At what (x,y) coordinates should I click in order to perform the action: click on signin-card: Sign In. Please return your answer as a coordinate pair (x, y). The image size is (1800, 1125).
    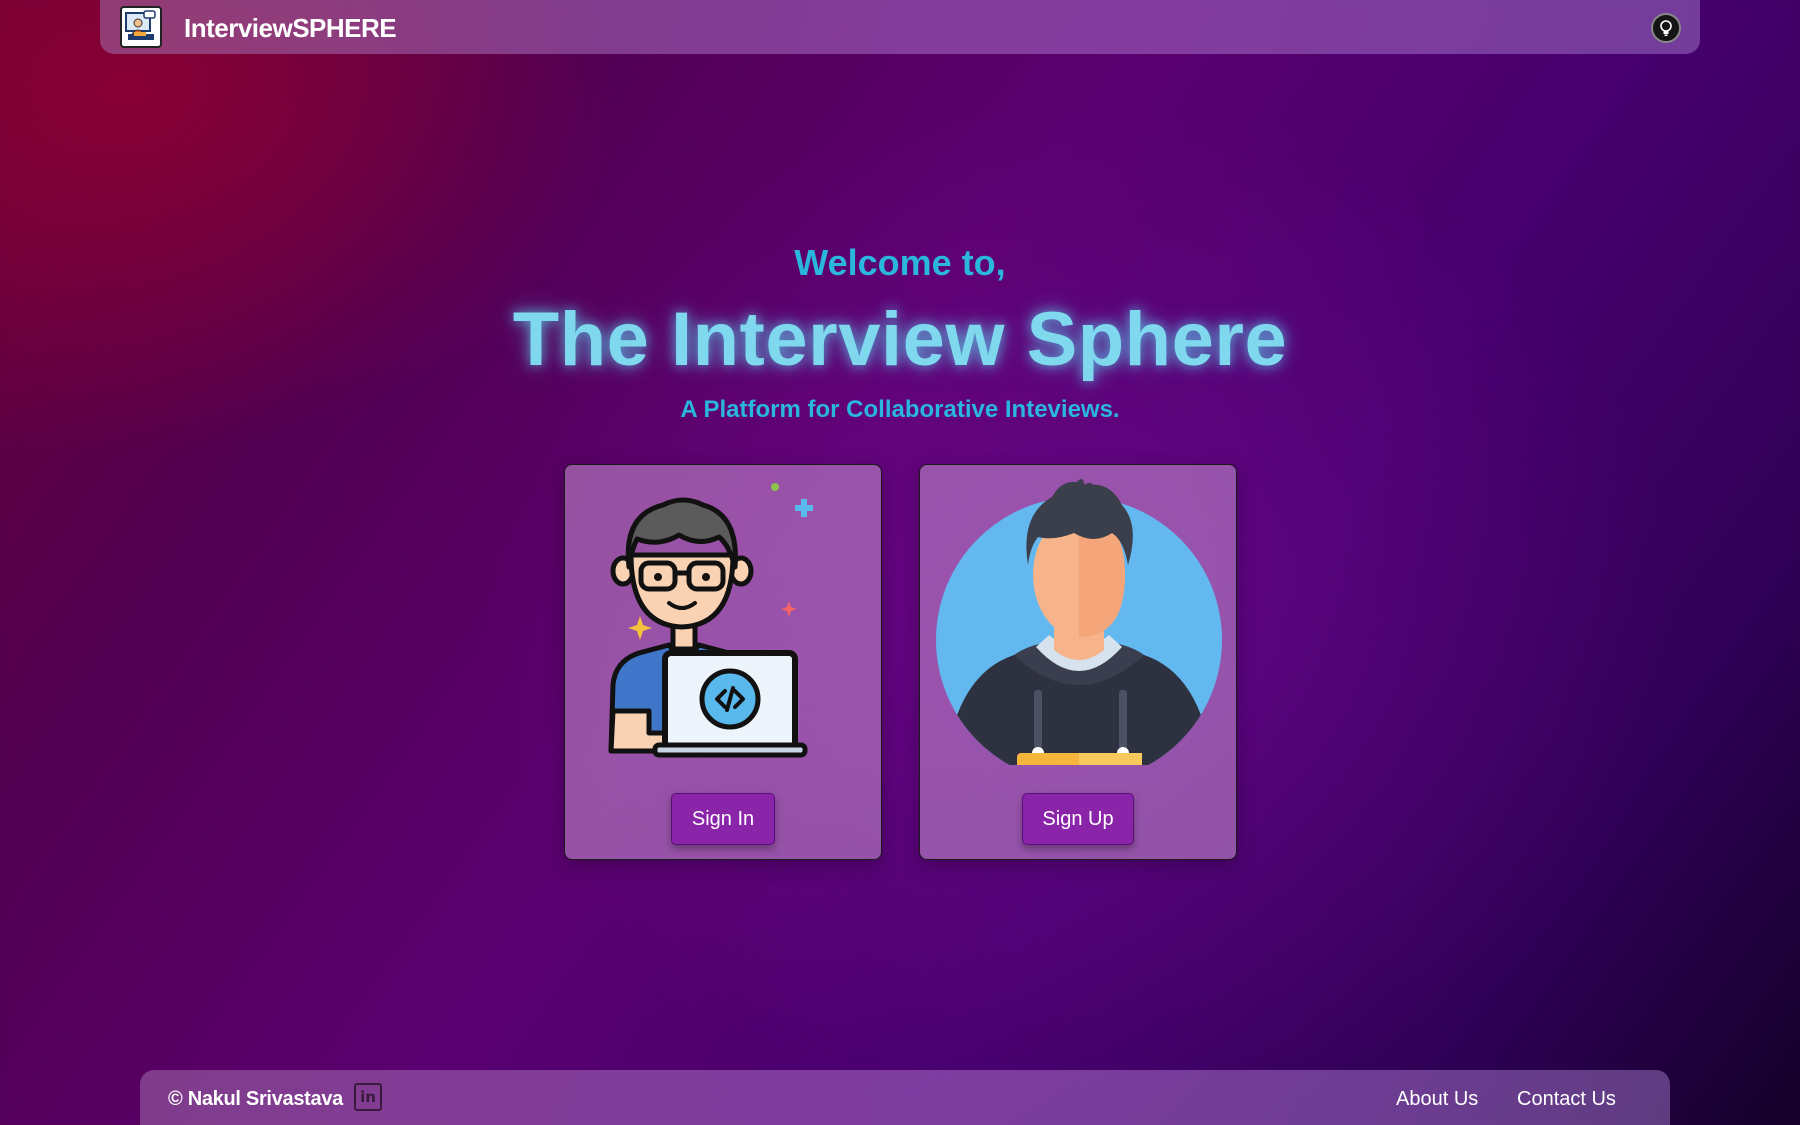
    Looking at the image, I should click on (723, 662).